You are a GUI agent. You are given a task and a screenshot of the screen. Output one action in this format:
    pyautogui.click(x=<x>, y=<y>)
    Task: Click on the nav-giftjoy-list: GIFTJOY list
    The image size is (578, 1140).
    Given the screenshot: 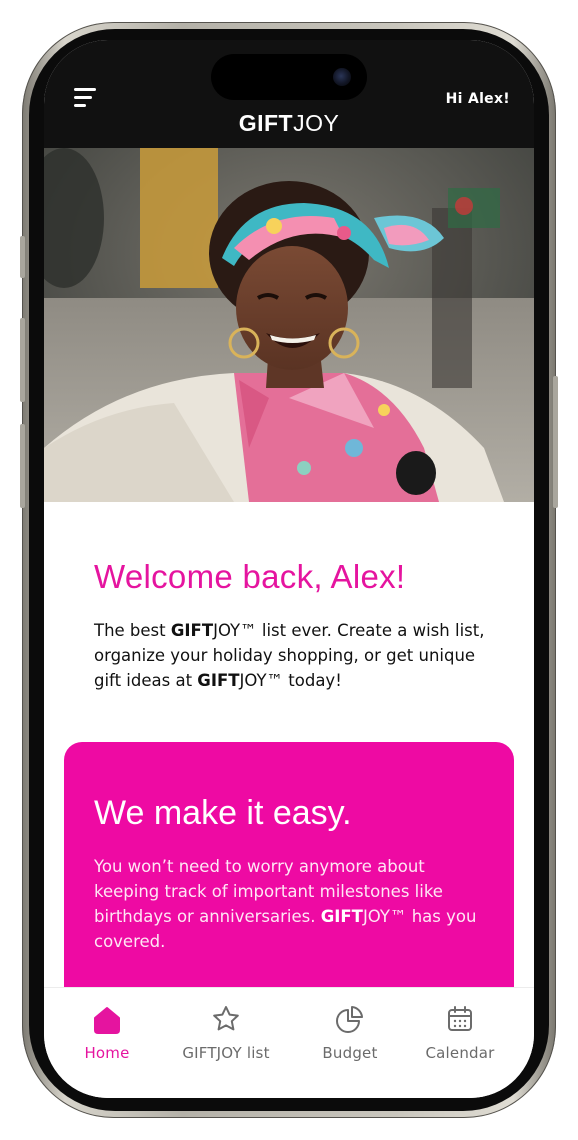 What is the action you would take?
    pyautogui.click(x=226, y=1043)
    